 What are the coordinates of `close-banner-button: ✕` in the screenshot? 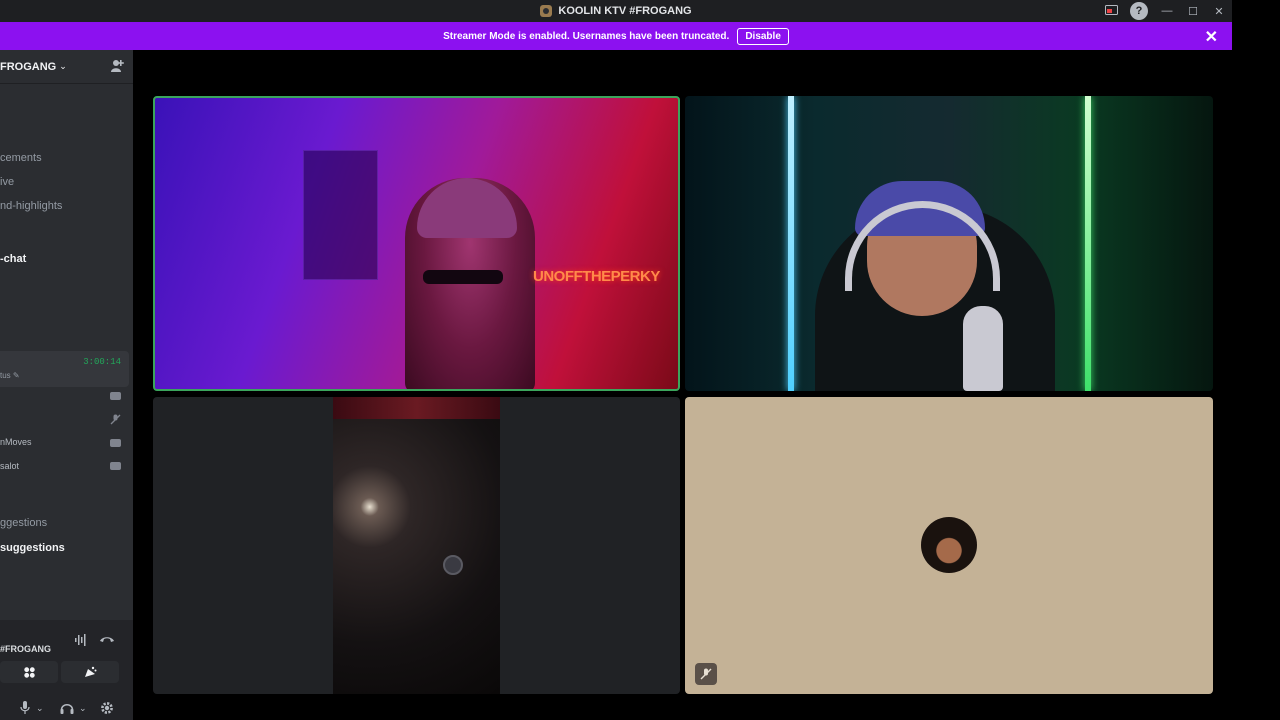 It's located at (1211, 37).